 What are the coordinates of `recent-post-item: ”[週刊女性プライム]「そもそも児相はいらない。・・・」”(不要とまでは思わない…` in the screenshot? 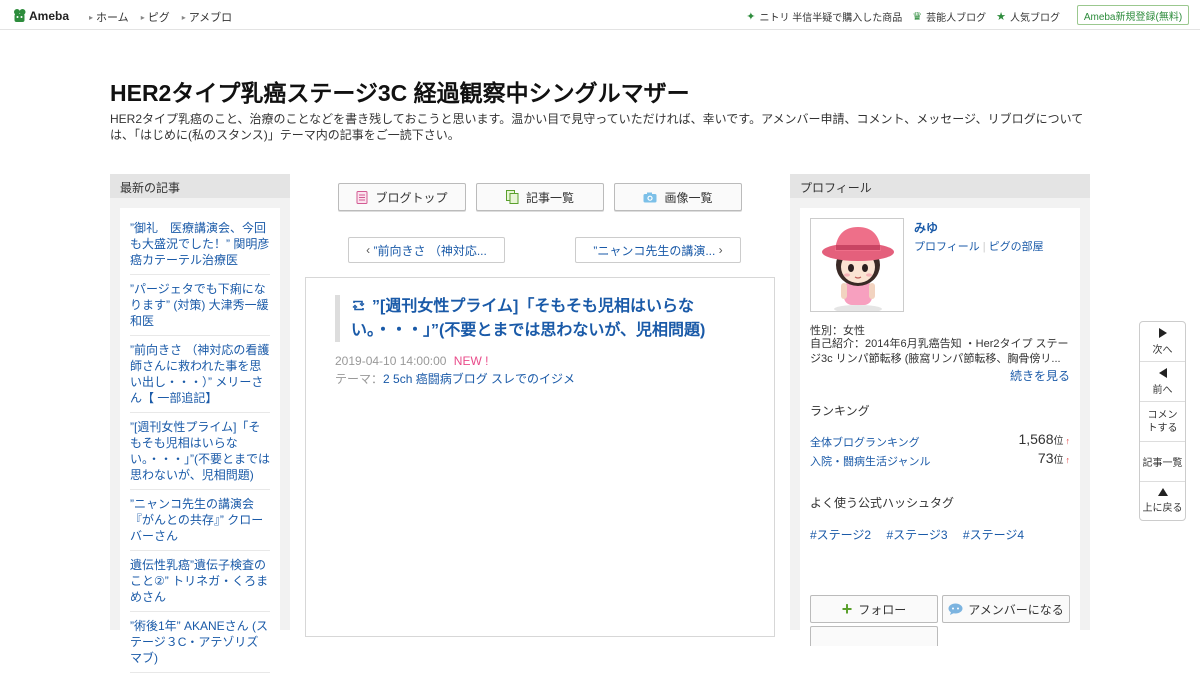 It's located at (200, 454).